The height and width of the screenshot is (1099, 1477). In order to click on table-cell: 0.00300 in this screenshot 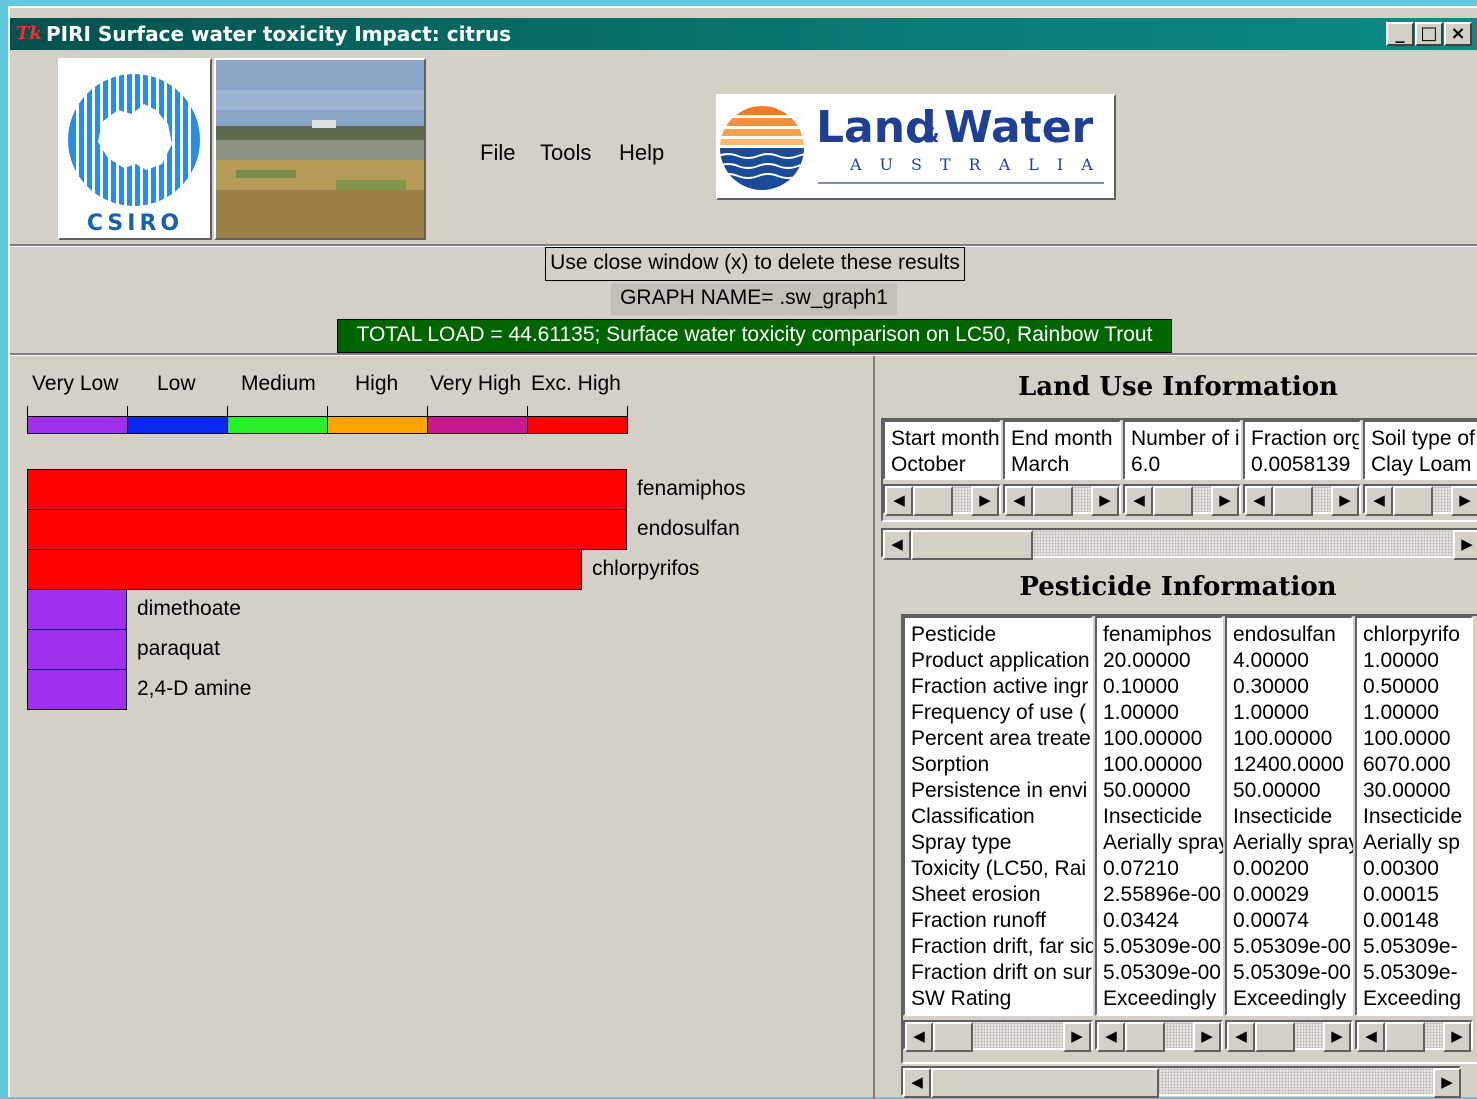, I will do `click(1401, 868)`.